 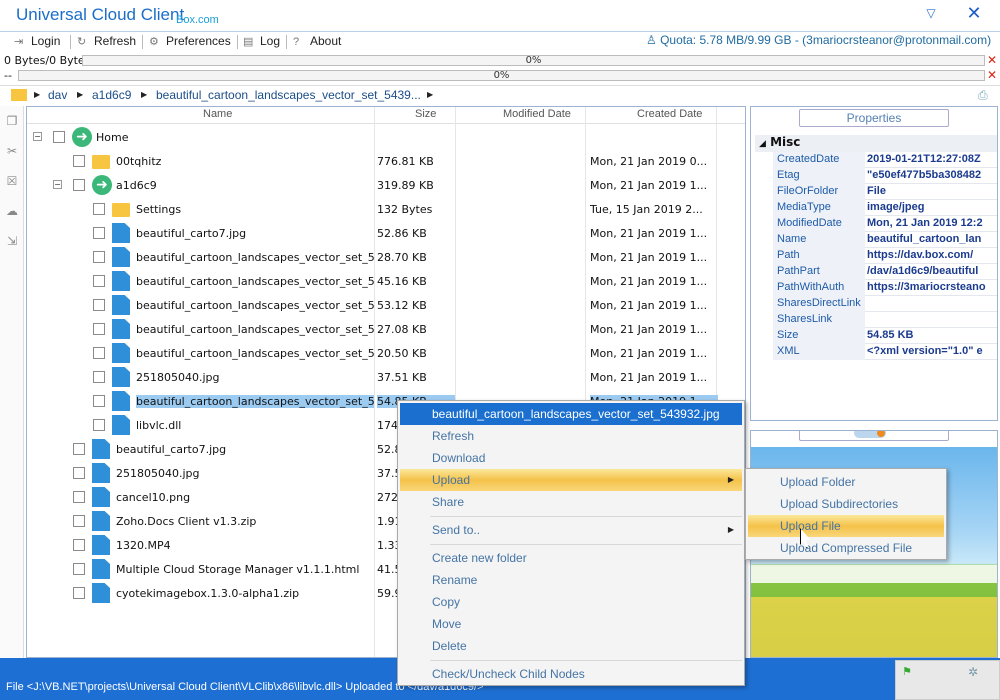 What do you see at coordinates (571, 674) in the screenshot?
I see `menu-item-check-child-nodes: Check/Uncheck Child Nodes` at bounding box center [571, 674].